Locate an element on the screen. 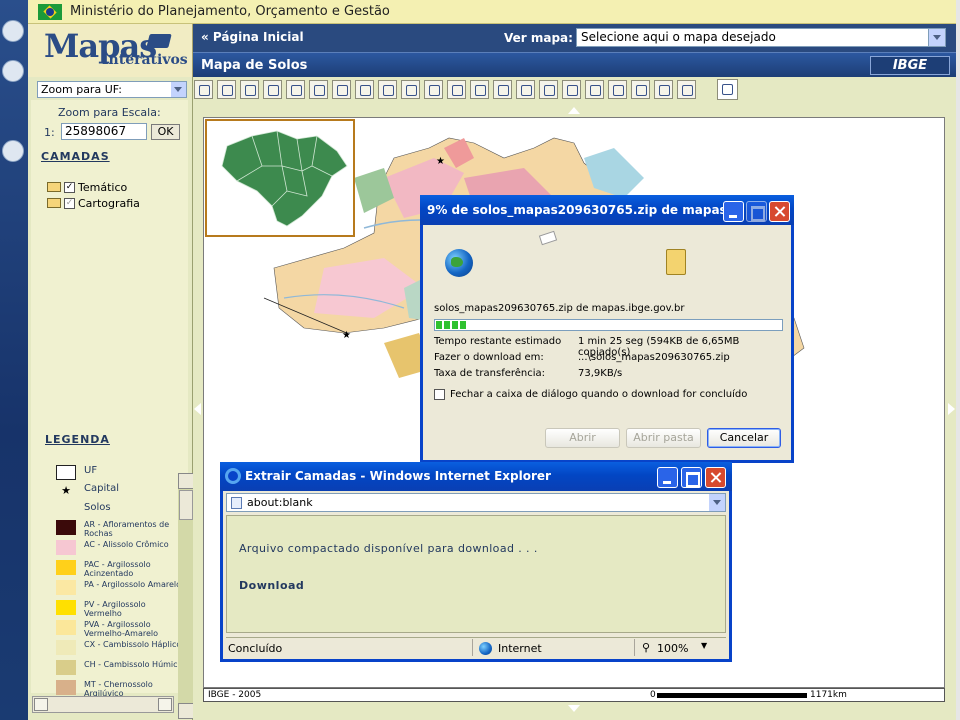  notes-icon is located at coordinates (663, 89).